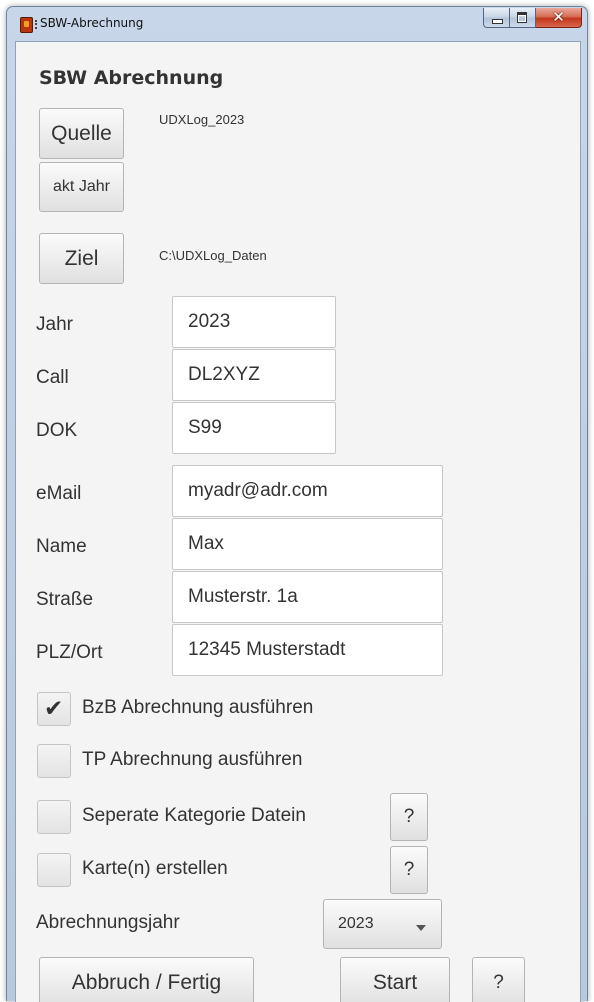 The height and width of the screenshot is (1002, 594). I want to click on current-year-button: akt Jahr, so click(81, 187).